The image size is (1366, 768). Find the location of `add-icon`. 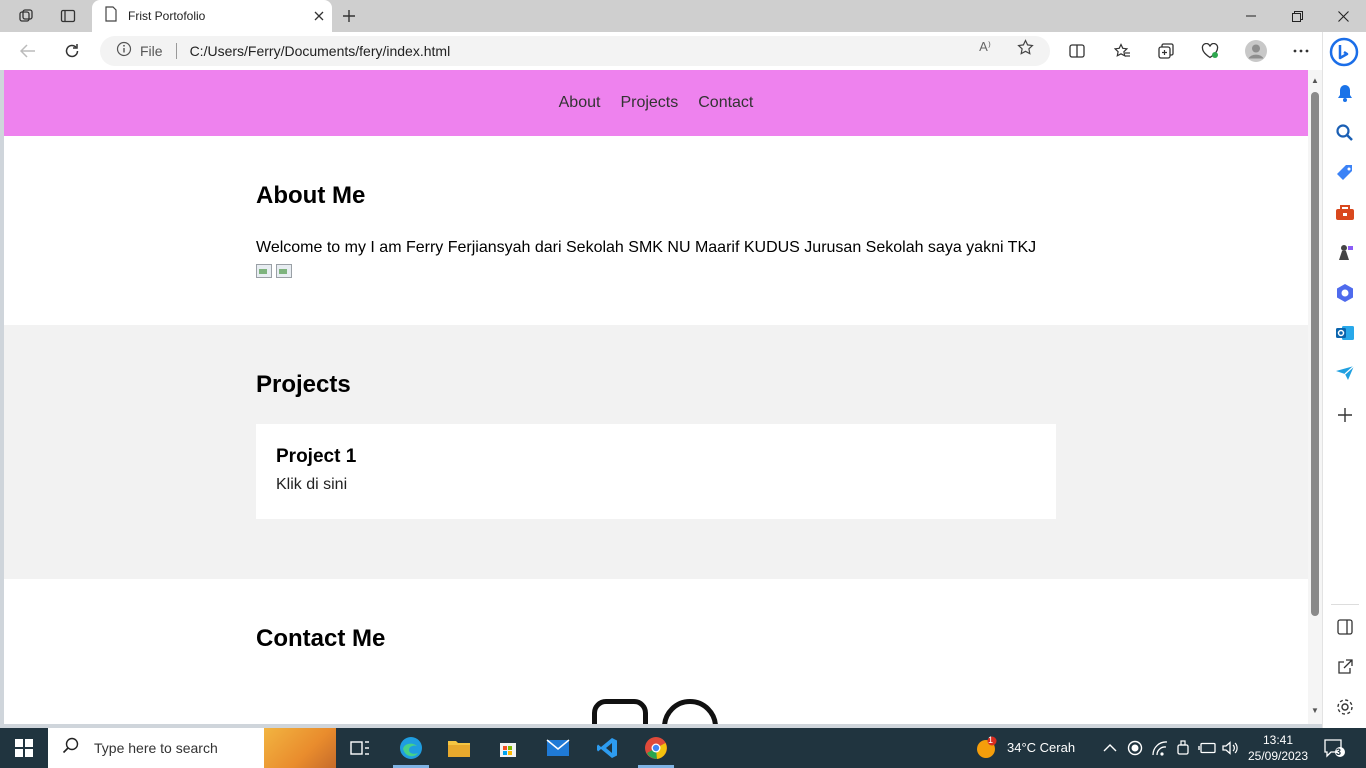

add-icon is located at coordinates (1345, 415).